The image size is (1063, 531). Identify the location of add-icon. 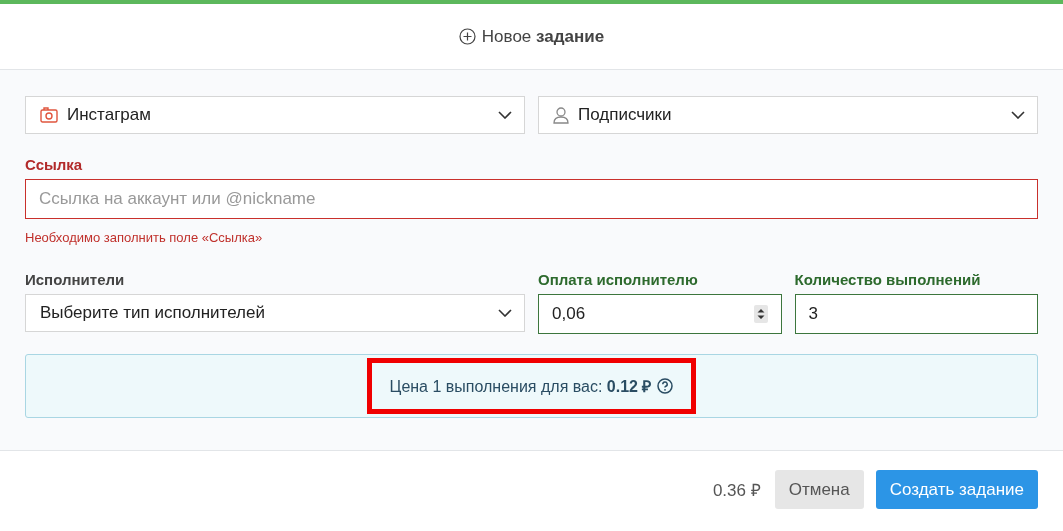
(467, 36).